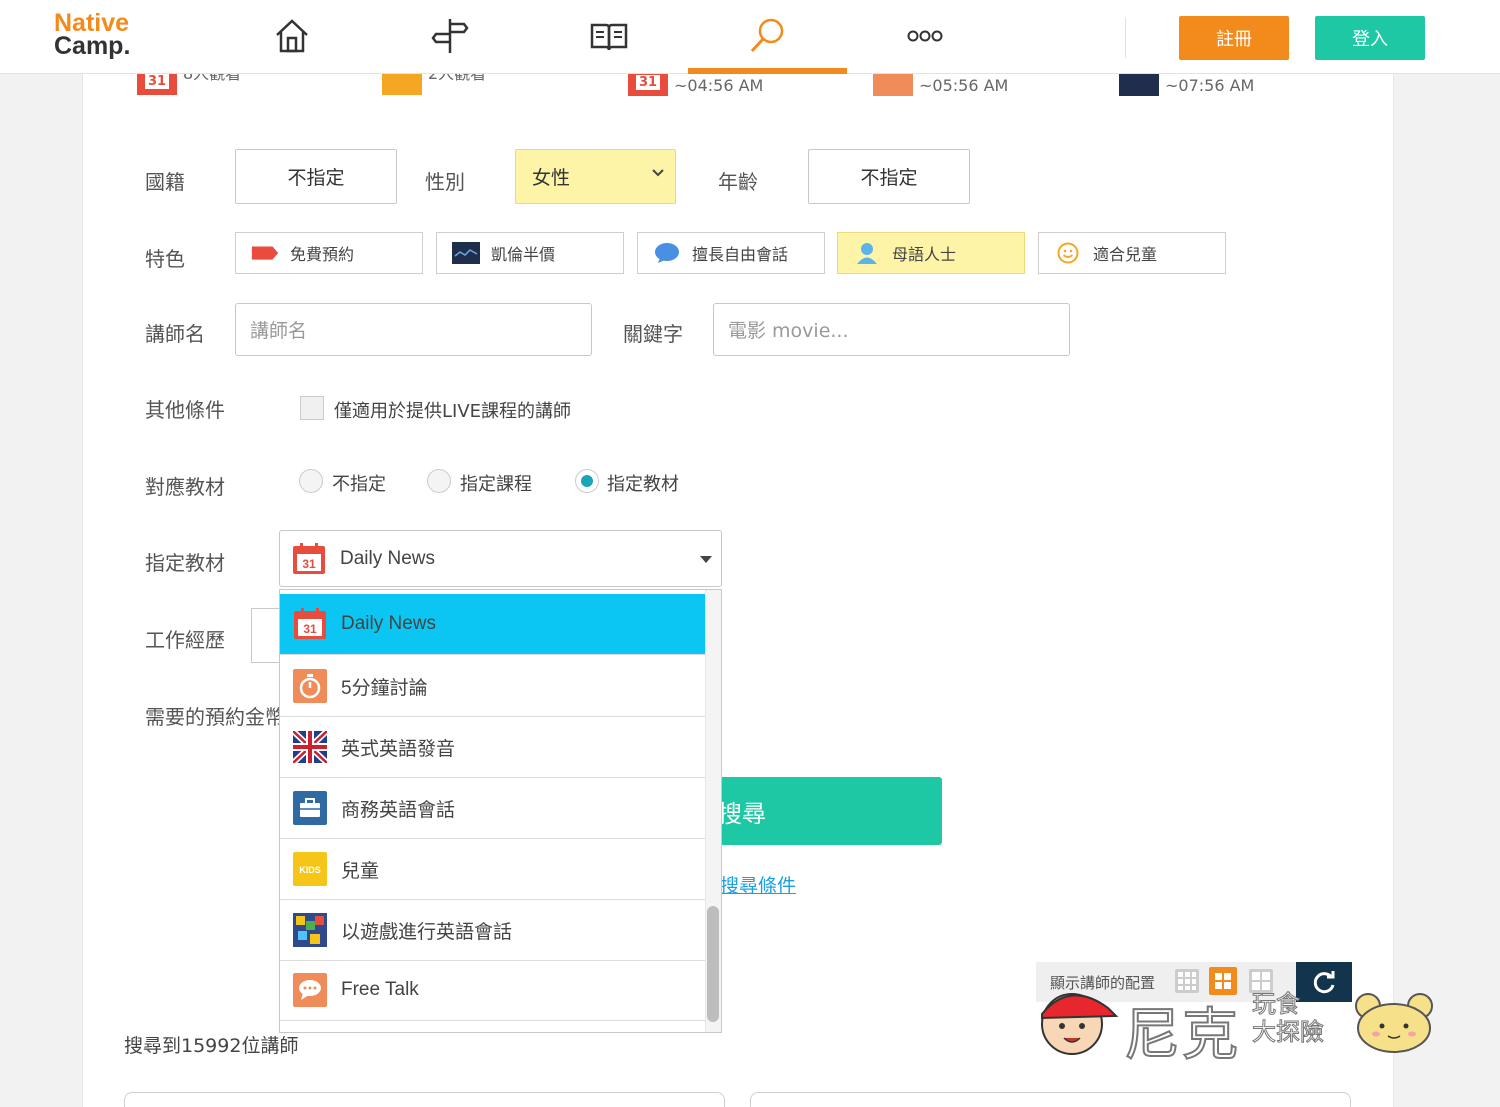  I want to click on nationality-label: 國籍, so click(165, 182).